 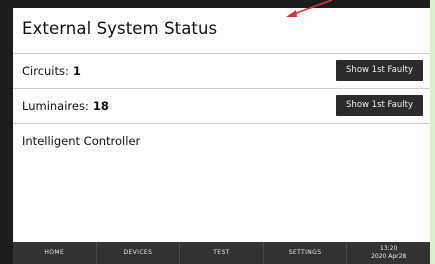 I want to click on arrow-head, so click(x=291, y=13).